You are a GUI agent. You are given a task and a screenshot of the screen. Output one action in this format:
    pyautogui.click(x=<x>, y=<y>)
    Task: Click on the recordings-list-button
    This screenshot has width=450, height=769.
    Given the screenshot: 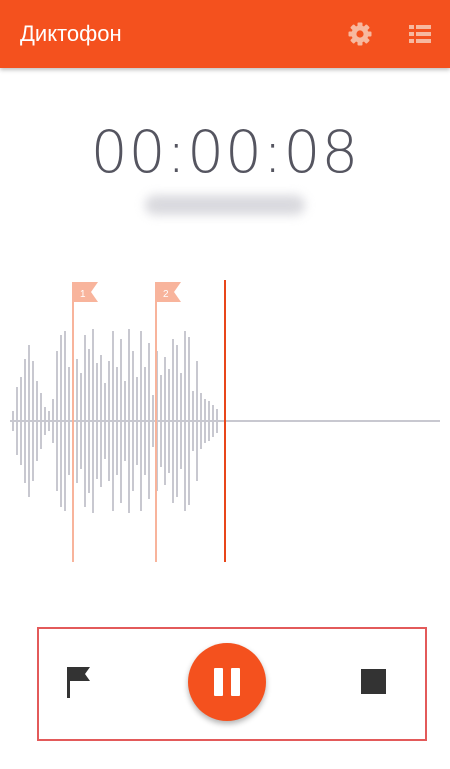 What is the action you would take?
    pyautogui.click(x=420, y=34)
    